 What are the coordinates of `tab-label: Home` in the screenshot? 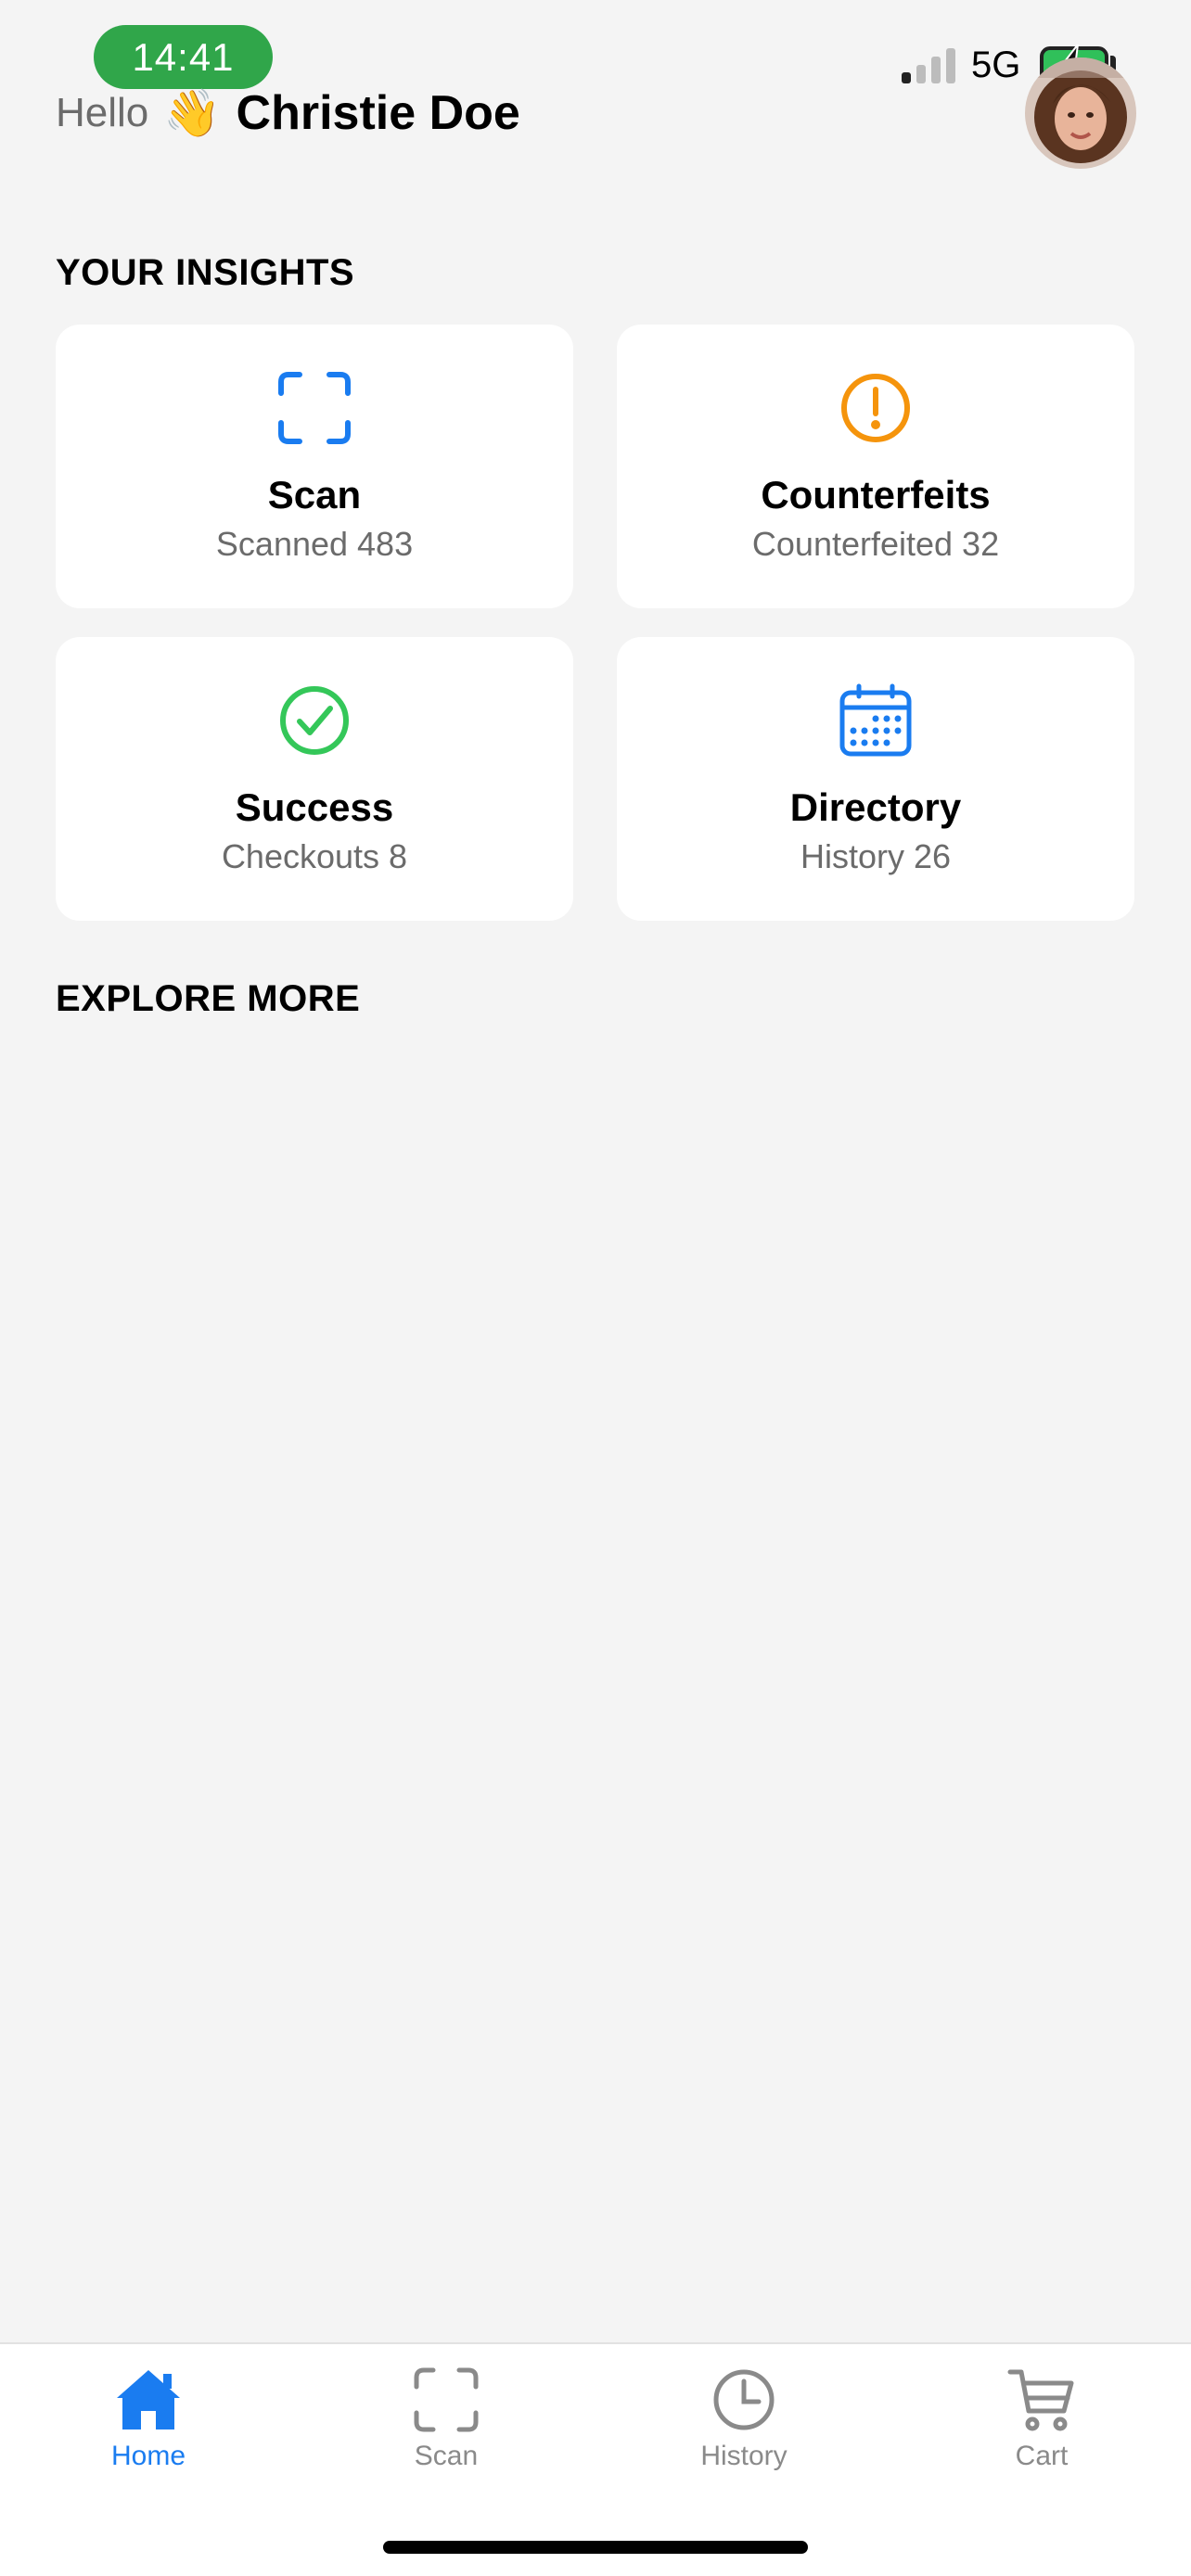 It's located at (148, 2456).